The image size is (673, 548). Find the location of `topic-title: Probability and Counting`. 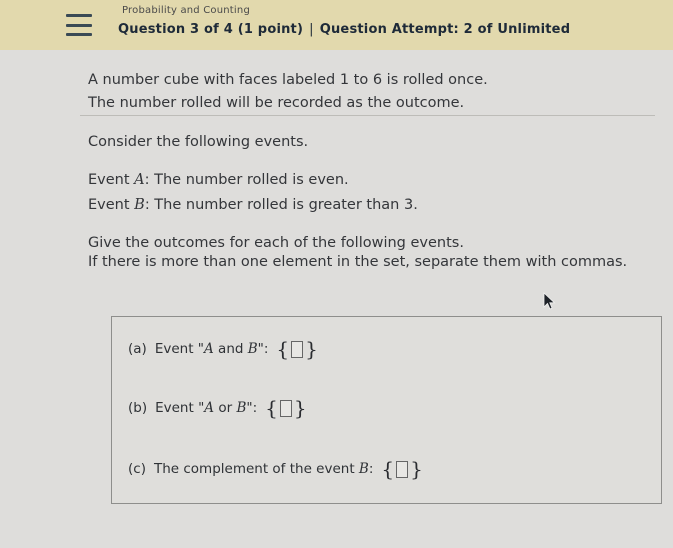

topic-title: Probability and Counting is located at coordinates (186, 10).